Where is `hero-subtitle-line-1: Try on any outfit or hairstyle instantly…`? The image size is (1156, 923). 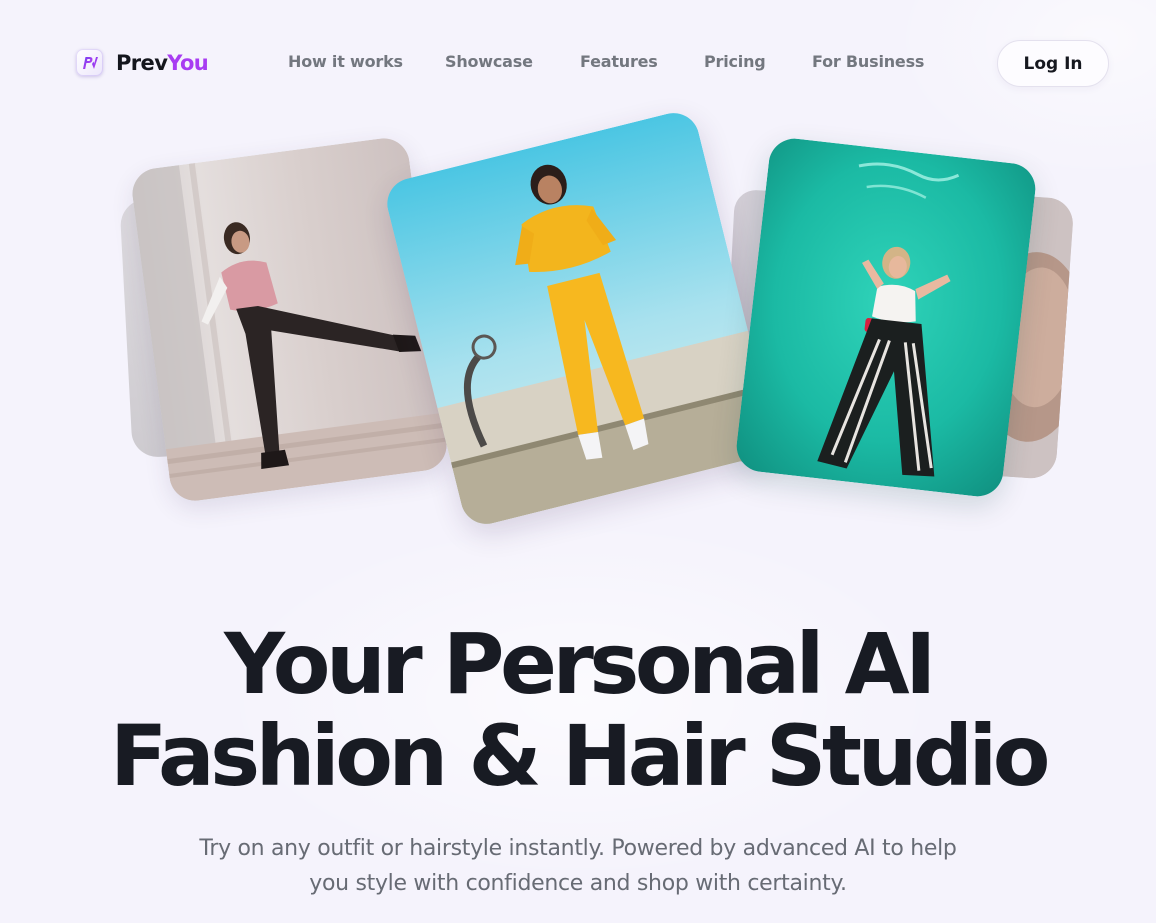 hero-subtitle-line-1: Try on any outfit or hairstyle instantly… is located at coordinates (578, 848).